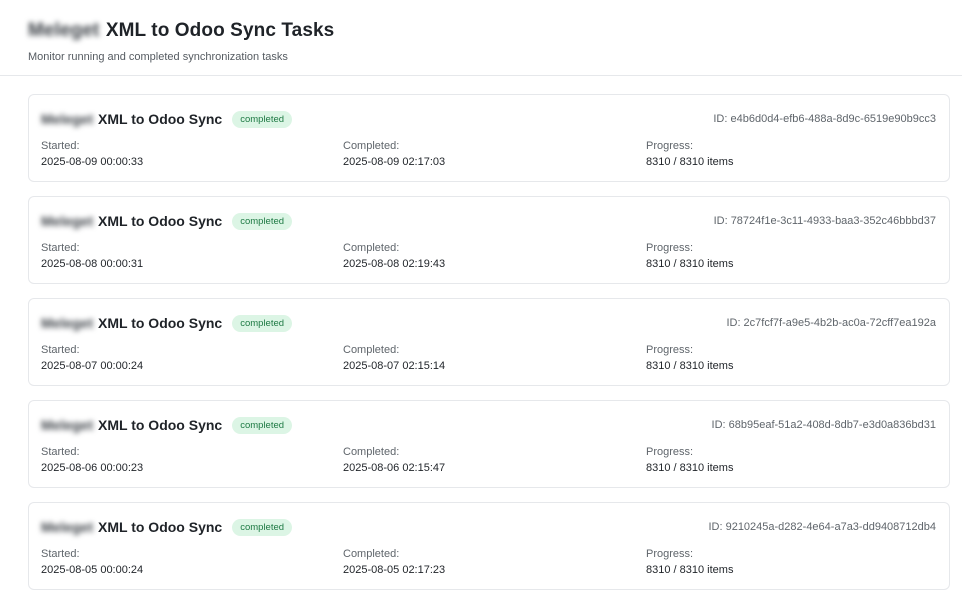 This screenshot has width=962, height=601. I want to click on task-id: ID: 2c7fcf7f-a9e5-4b2b-ac0a-72cff7ea192a, so click(831, 323).